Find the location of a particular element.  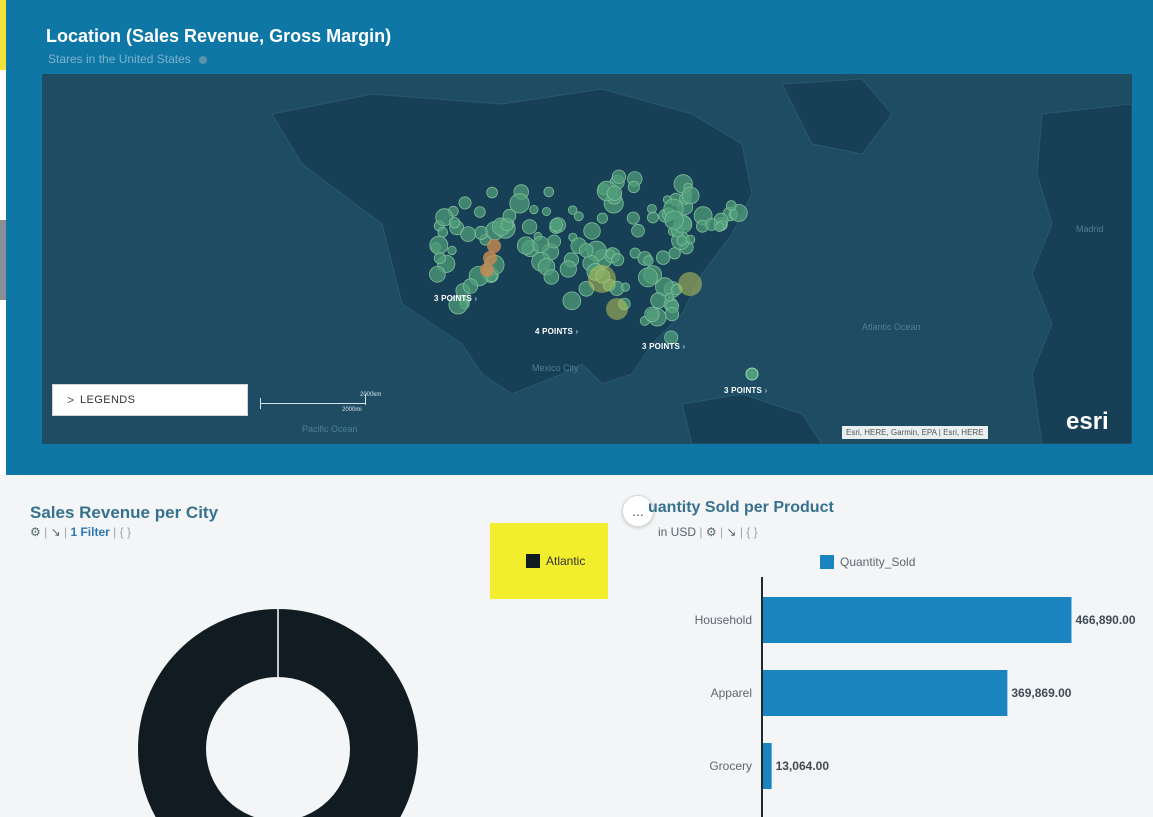

bar-value-label: 13,064.00 is located at coordinates (803, 766).